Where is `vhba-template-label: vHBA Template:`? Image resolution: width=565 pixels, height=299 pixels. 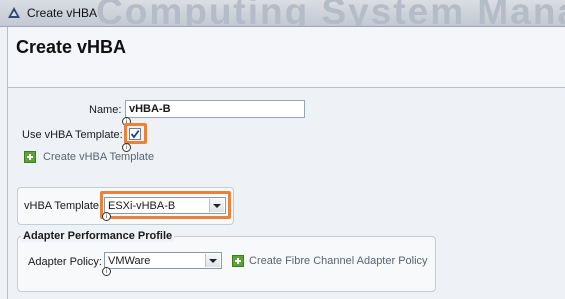
vhba-template-label: vHBA Template: is located at coordinates (63, 206).